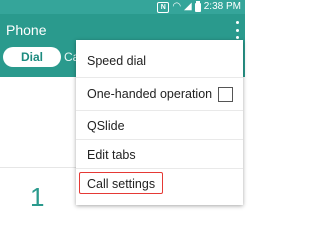  Describe the element at coordinates (177, 6) in the screenshot. I see `wifi-icon: ◠` at that location.